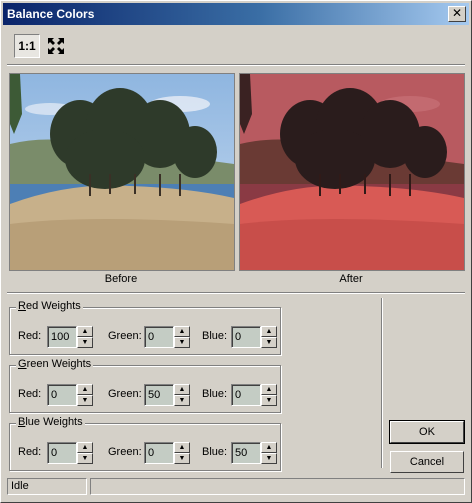  What do you see at coordinates (30, 452) in the screenshot?
I see `blue-weights-red-label: Red:` at bounding box center [30, 452].